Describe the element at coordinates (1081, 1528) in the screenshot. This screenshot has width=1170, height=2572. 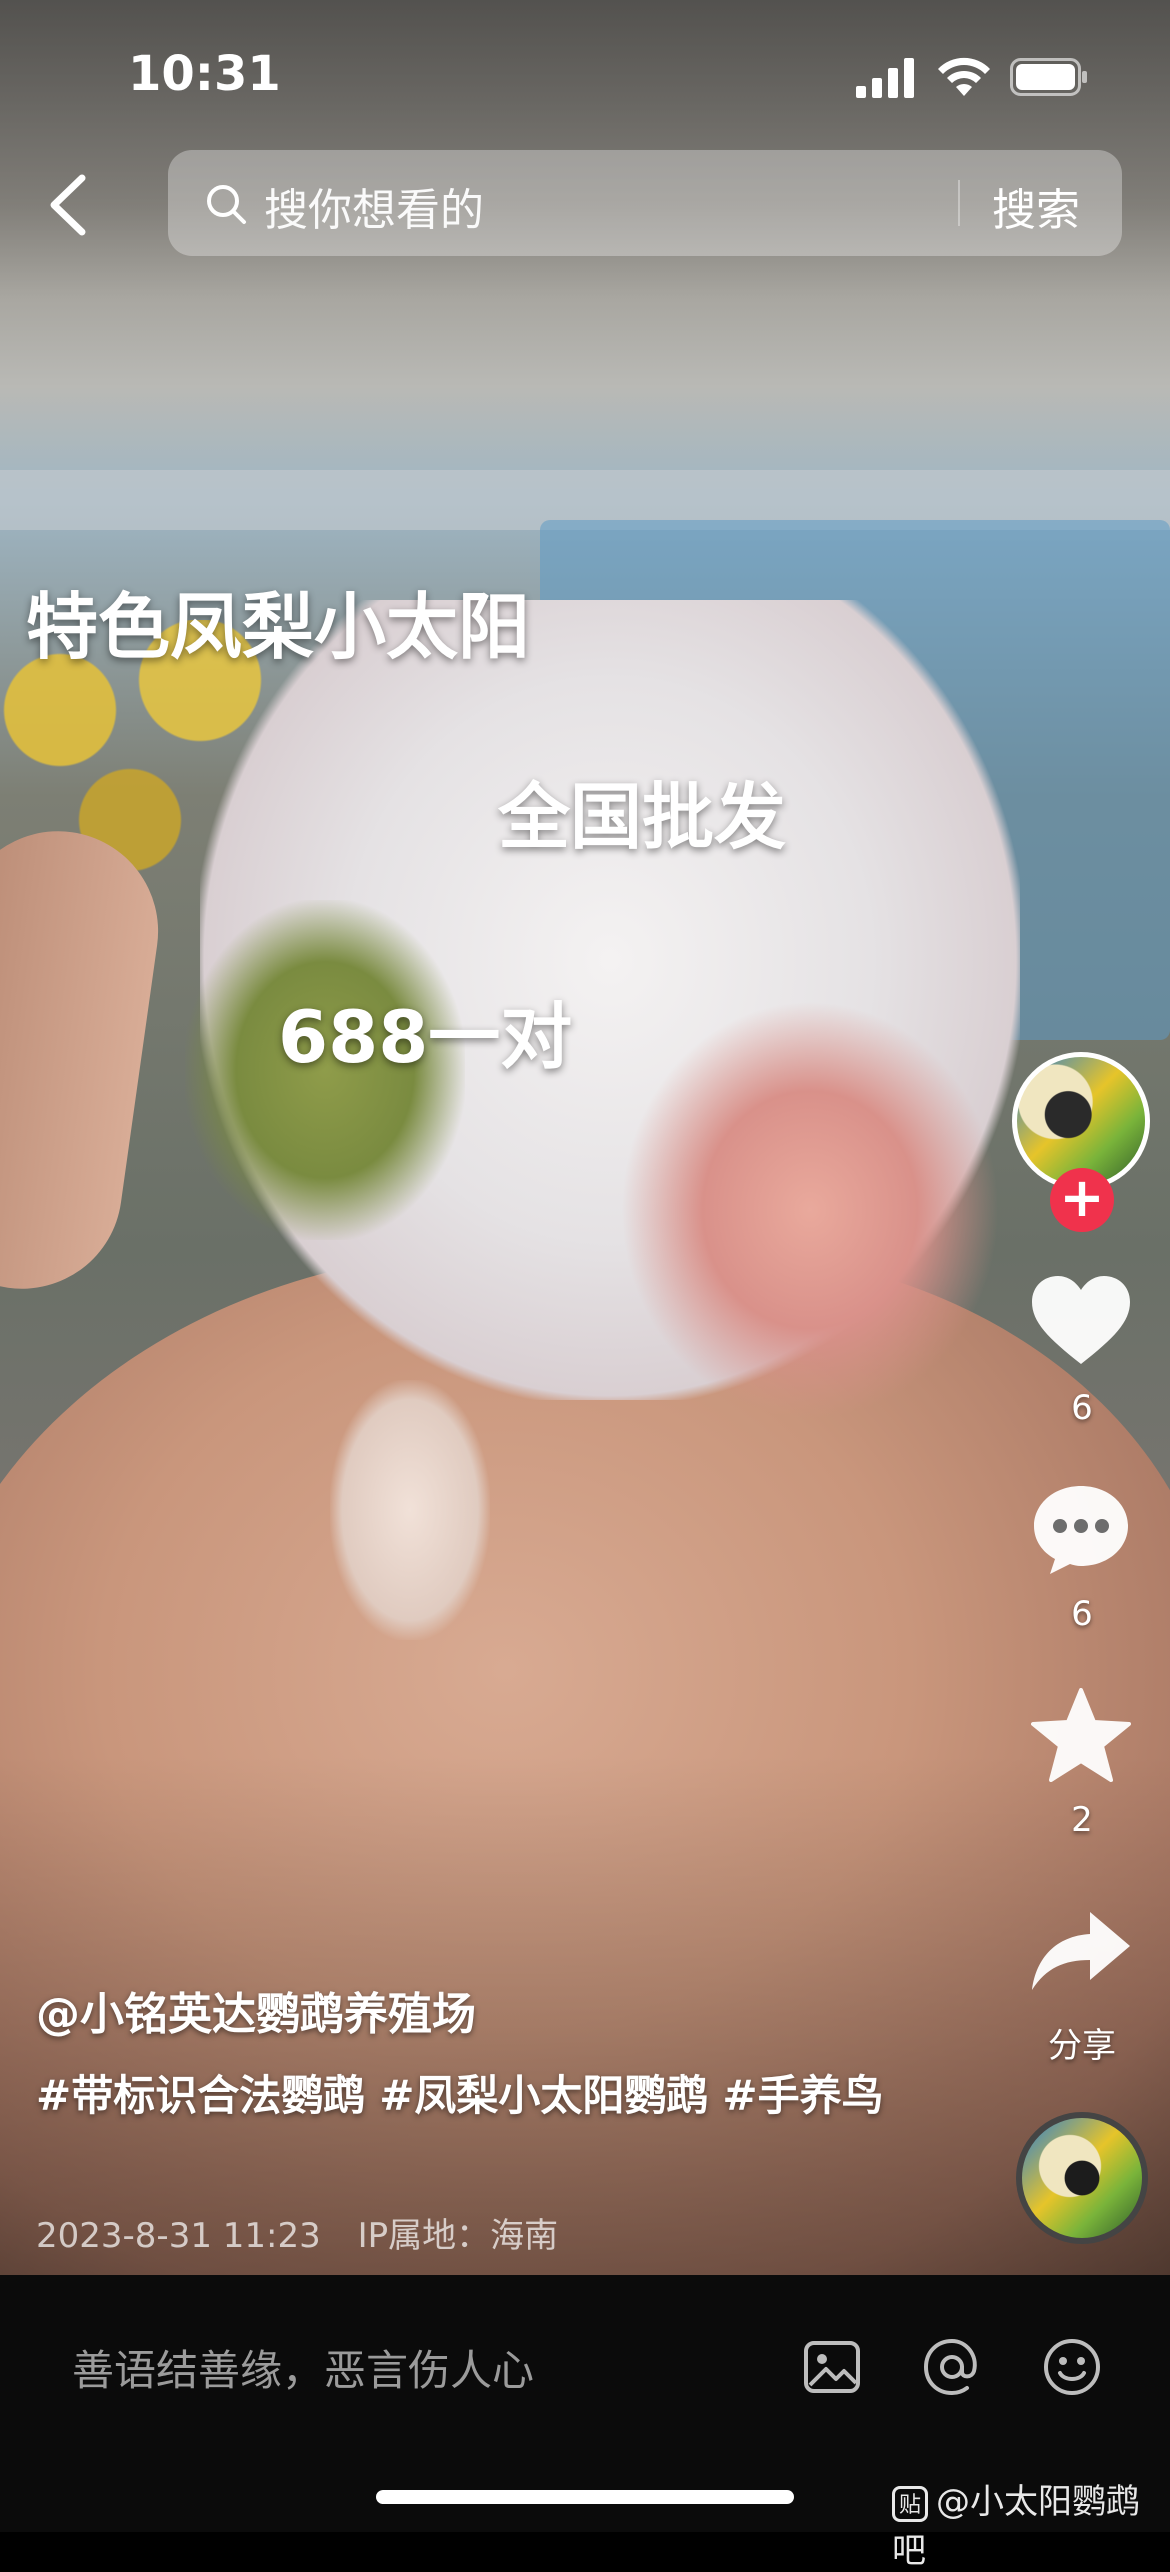
I see `comment-bubble-icon` at that location.